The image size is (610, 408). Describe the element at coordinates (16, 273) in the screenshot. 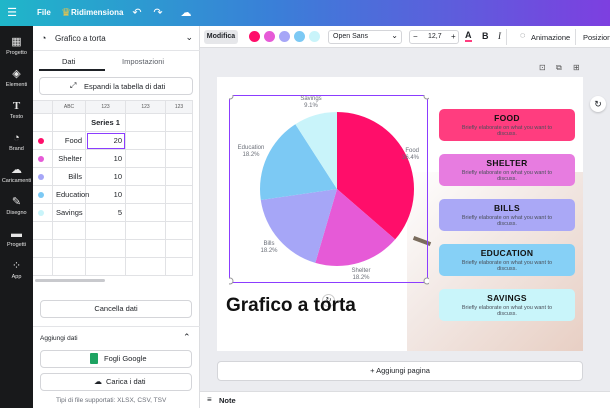

I see `rail-item-app: ⁘ App` at that location.